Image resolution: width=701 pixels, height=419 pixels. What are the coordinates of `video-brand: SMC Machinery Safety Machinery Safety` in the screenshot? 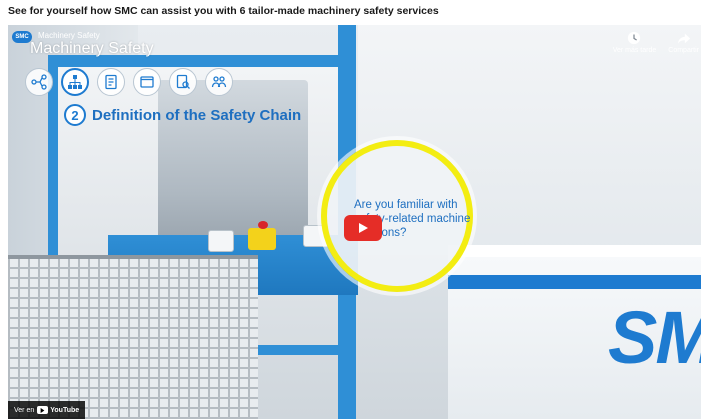 It's located at (83, 44).